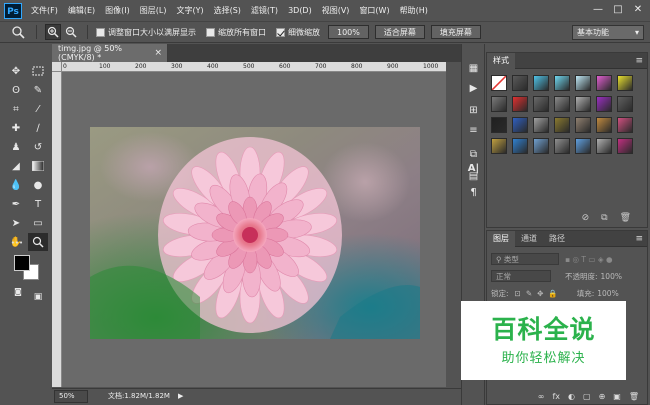 The height and width of the screenshot is (405, 650). I want to click on quick-mask-icon: ◙, so click(18, 291).